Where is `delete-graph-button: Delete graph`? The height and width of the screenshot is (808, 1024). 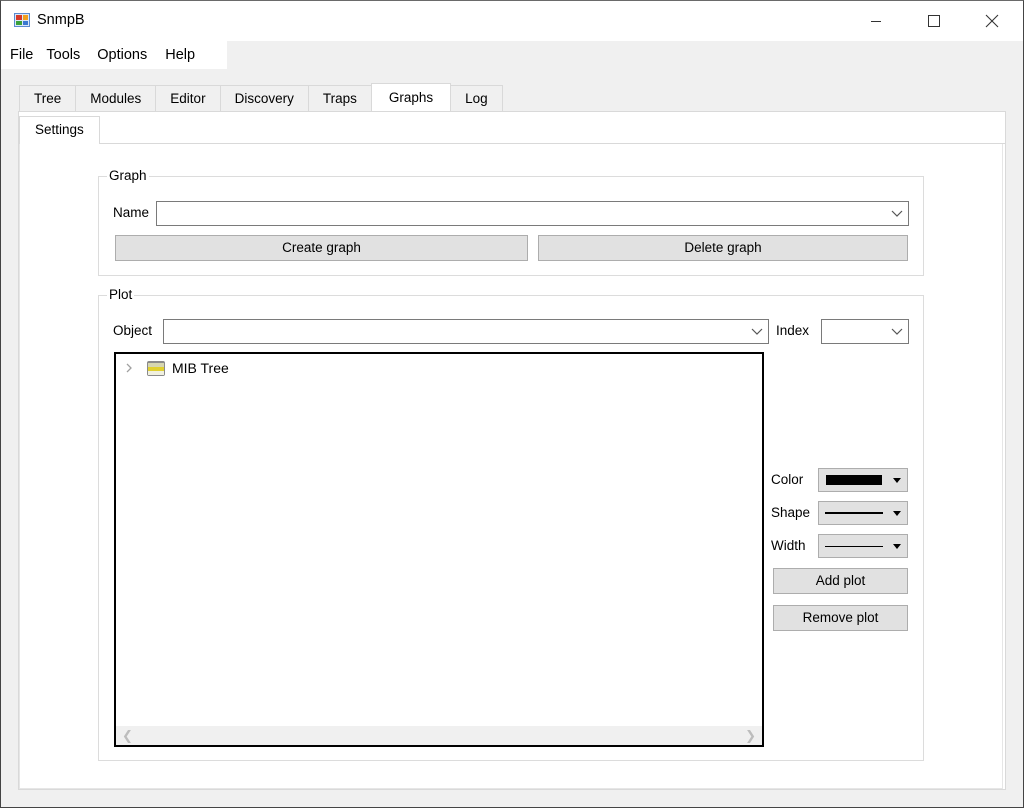
delete-graph-button: Delete graph is located at coordinates (723, 248).